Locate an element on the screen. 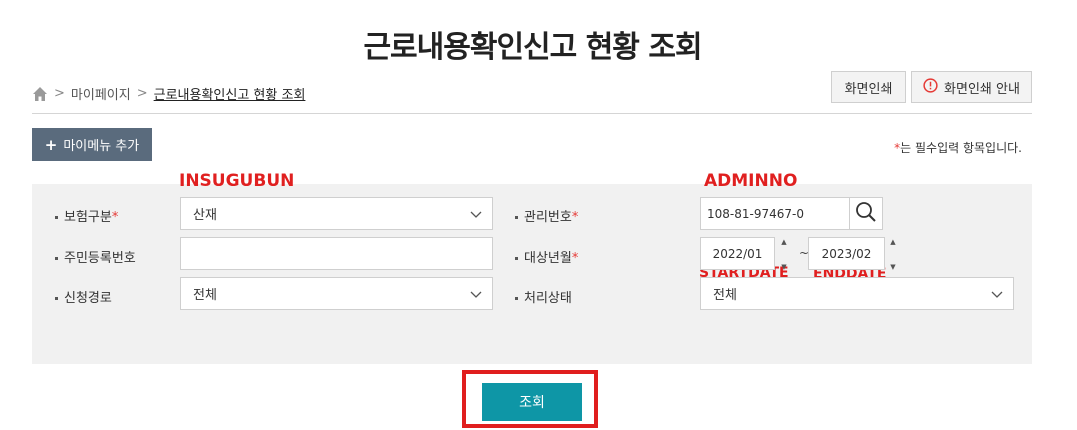 This screenshot has height=430, width=1077. target-month-label: 대상년월* is located at coordinates (546, 256).